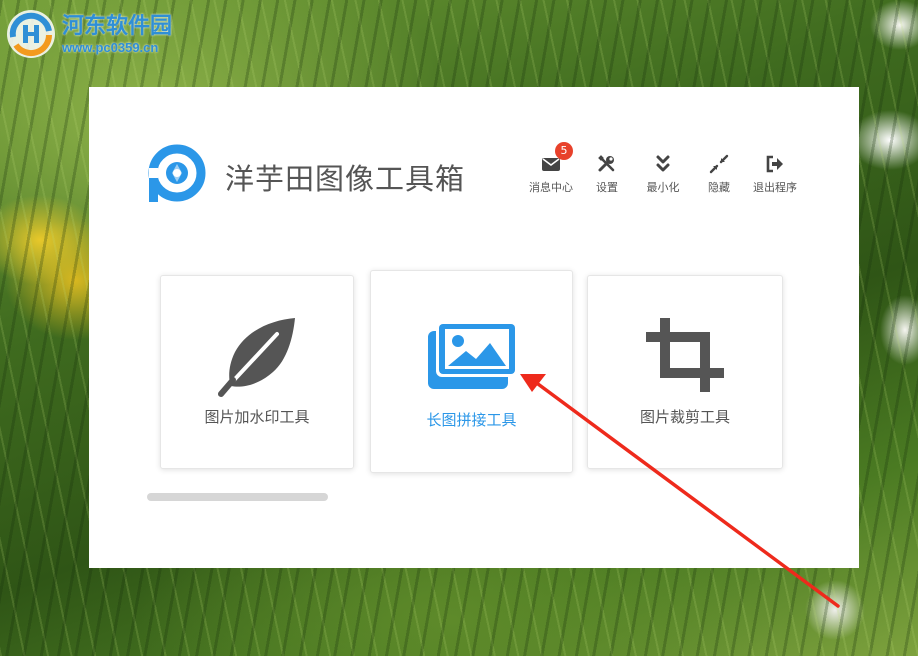 Image resolution: width=918 pixels, height=656 pixels. Describe the element at coordinates (775, 187) in the screenshot. I see `exit-label: 退出程序` at that location.